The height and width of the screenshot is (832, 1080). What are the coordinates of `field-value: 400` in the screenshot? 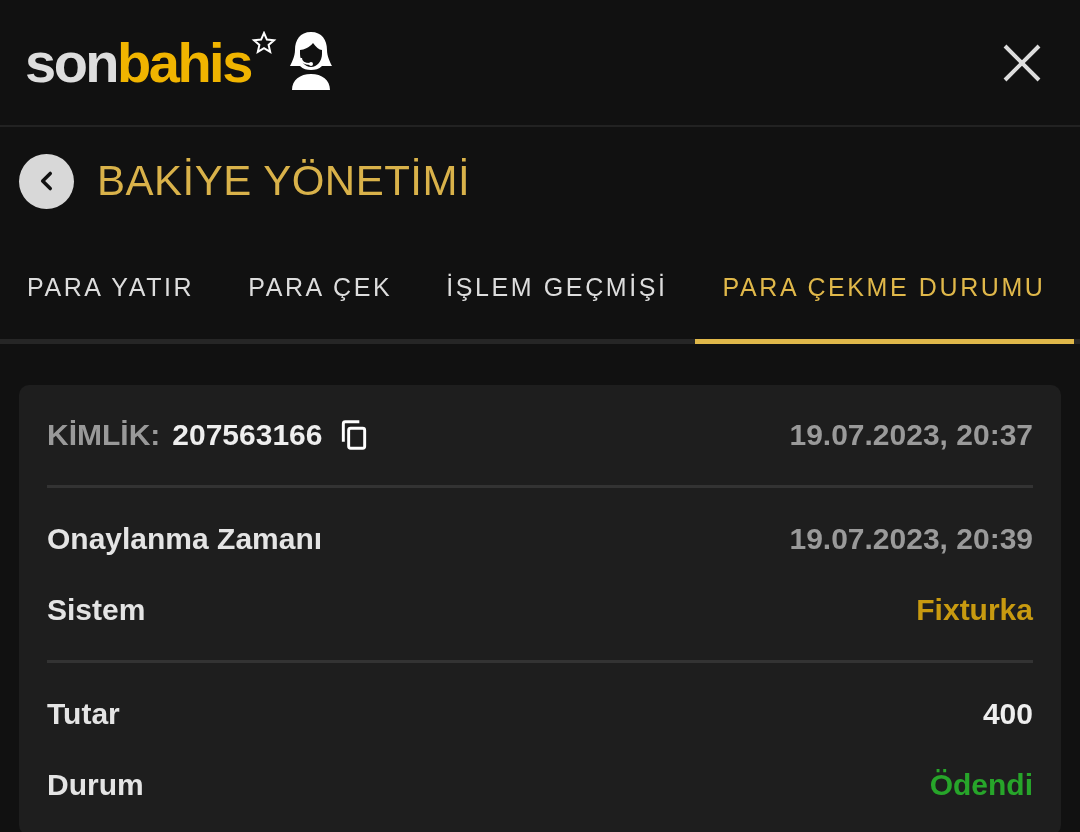 It's located at (1007, 713).